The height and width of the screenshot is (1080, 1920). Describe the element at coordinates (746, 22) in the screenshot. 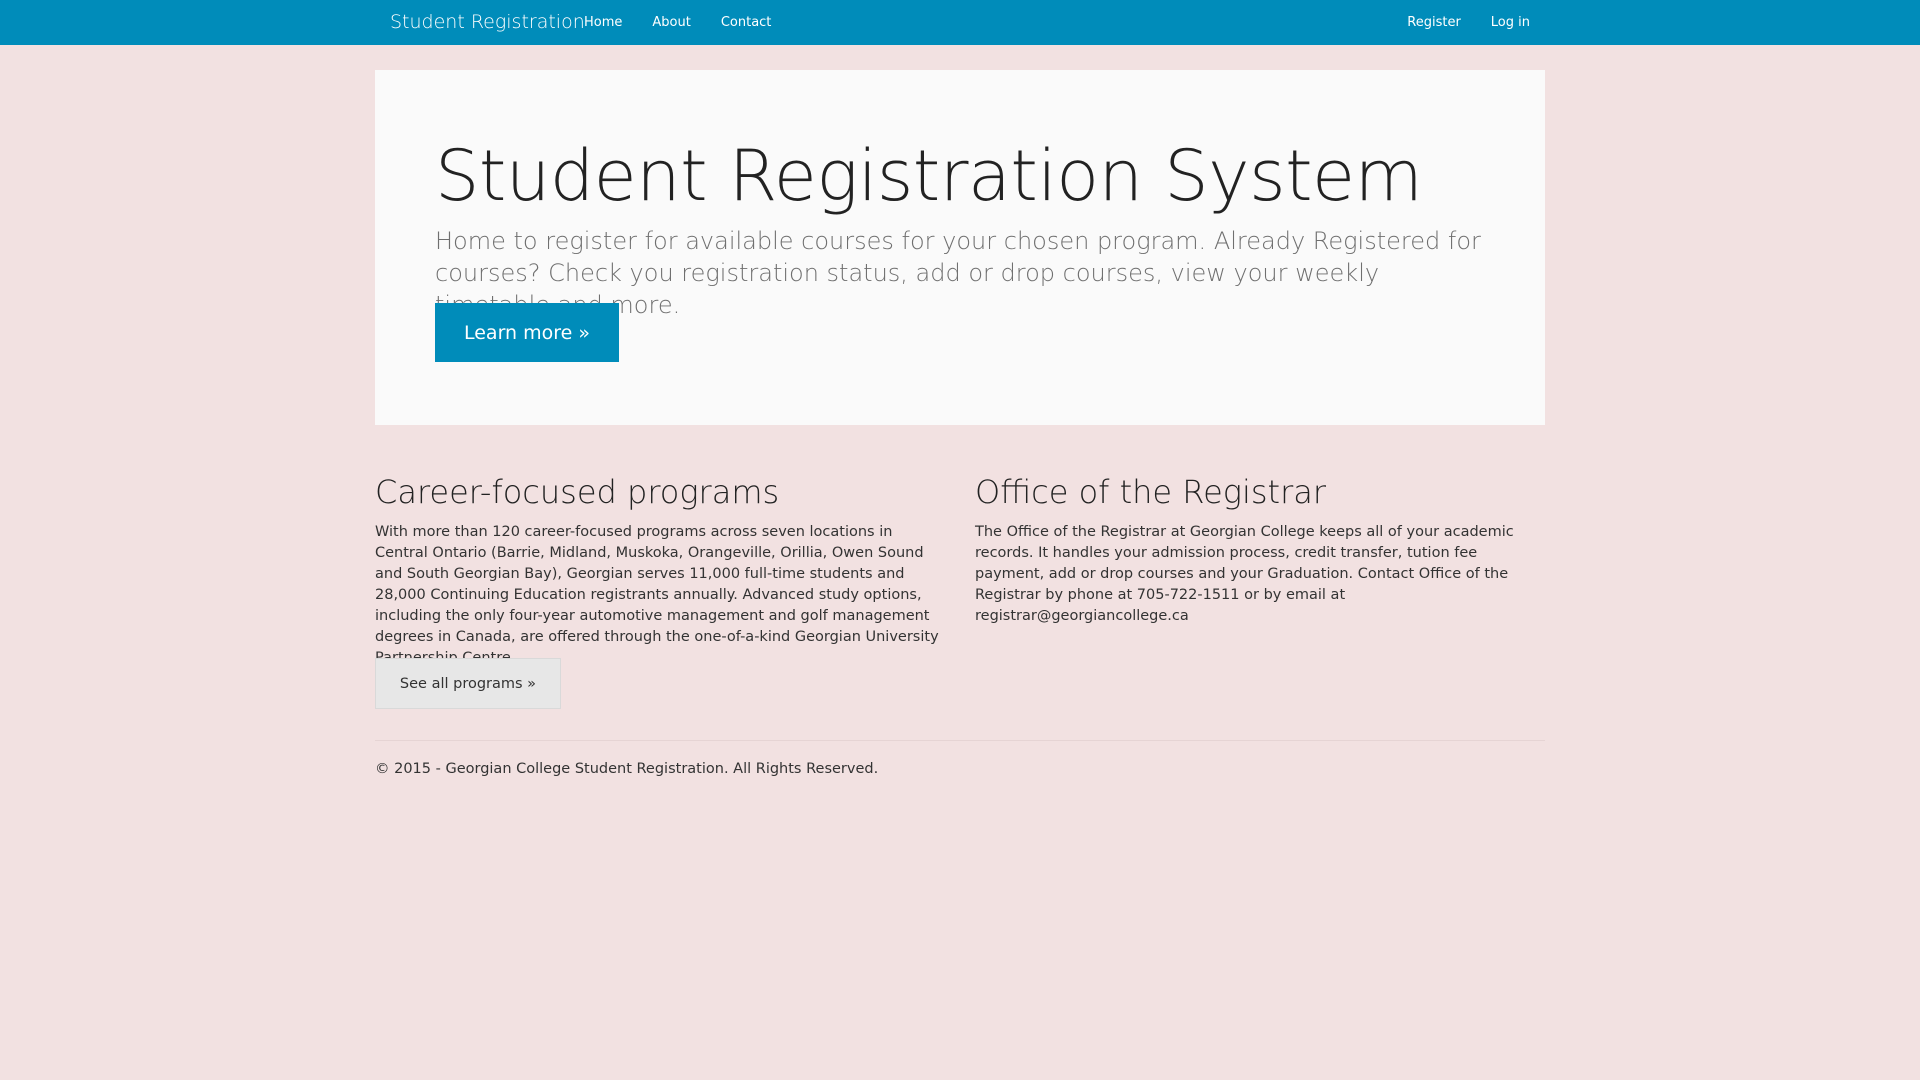

I see `nav-link-contact: Contact` at that location.